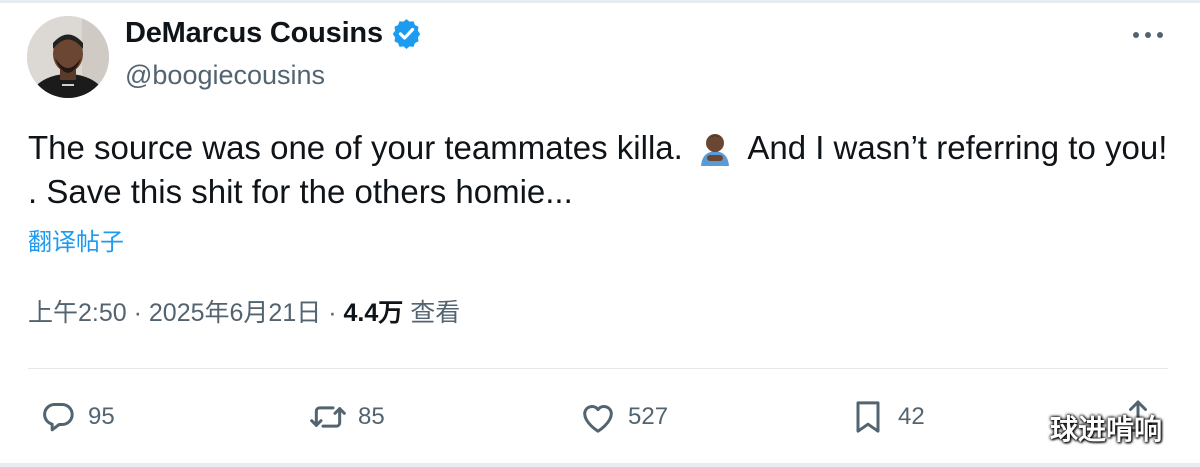 This screenshot has width=1200, height=467. Describe the element at coordinates (600, 465) in the screenshot. I see `bottom-border` at that location.